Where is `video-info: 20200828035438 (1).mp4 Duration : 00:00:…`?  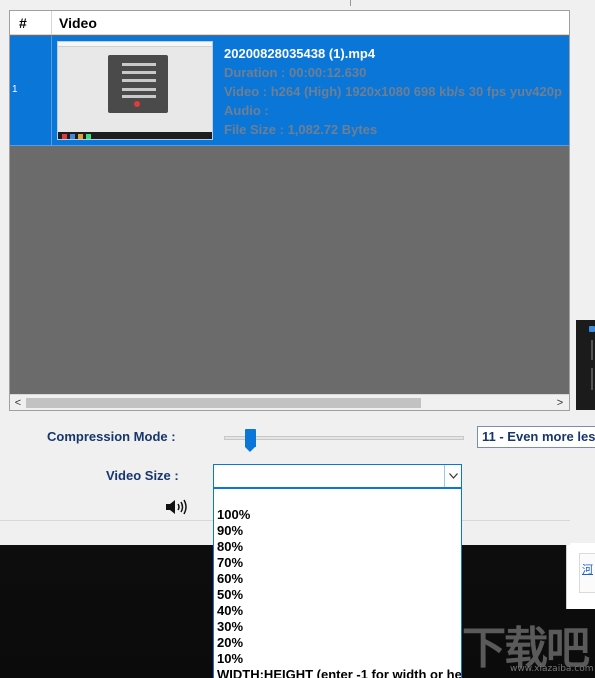 video-info: 20200828035438 (1).mp4 Duration : 00:00:… is located at coordinates (393, 91).